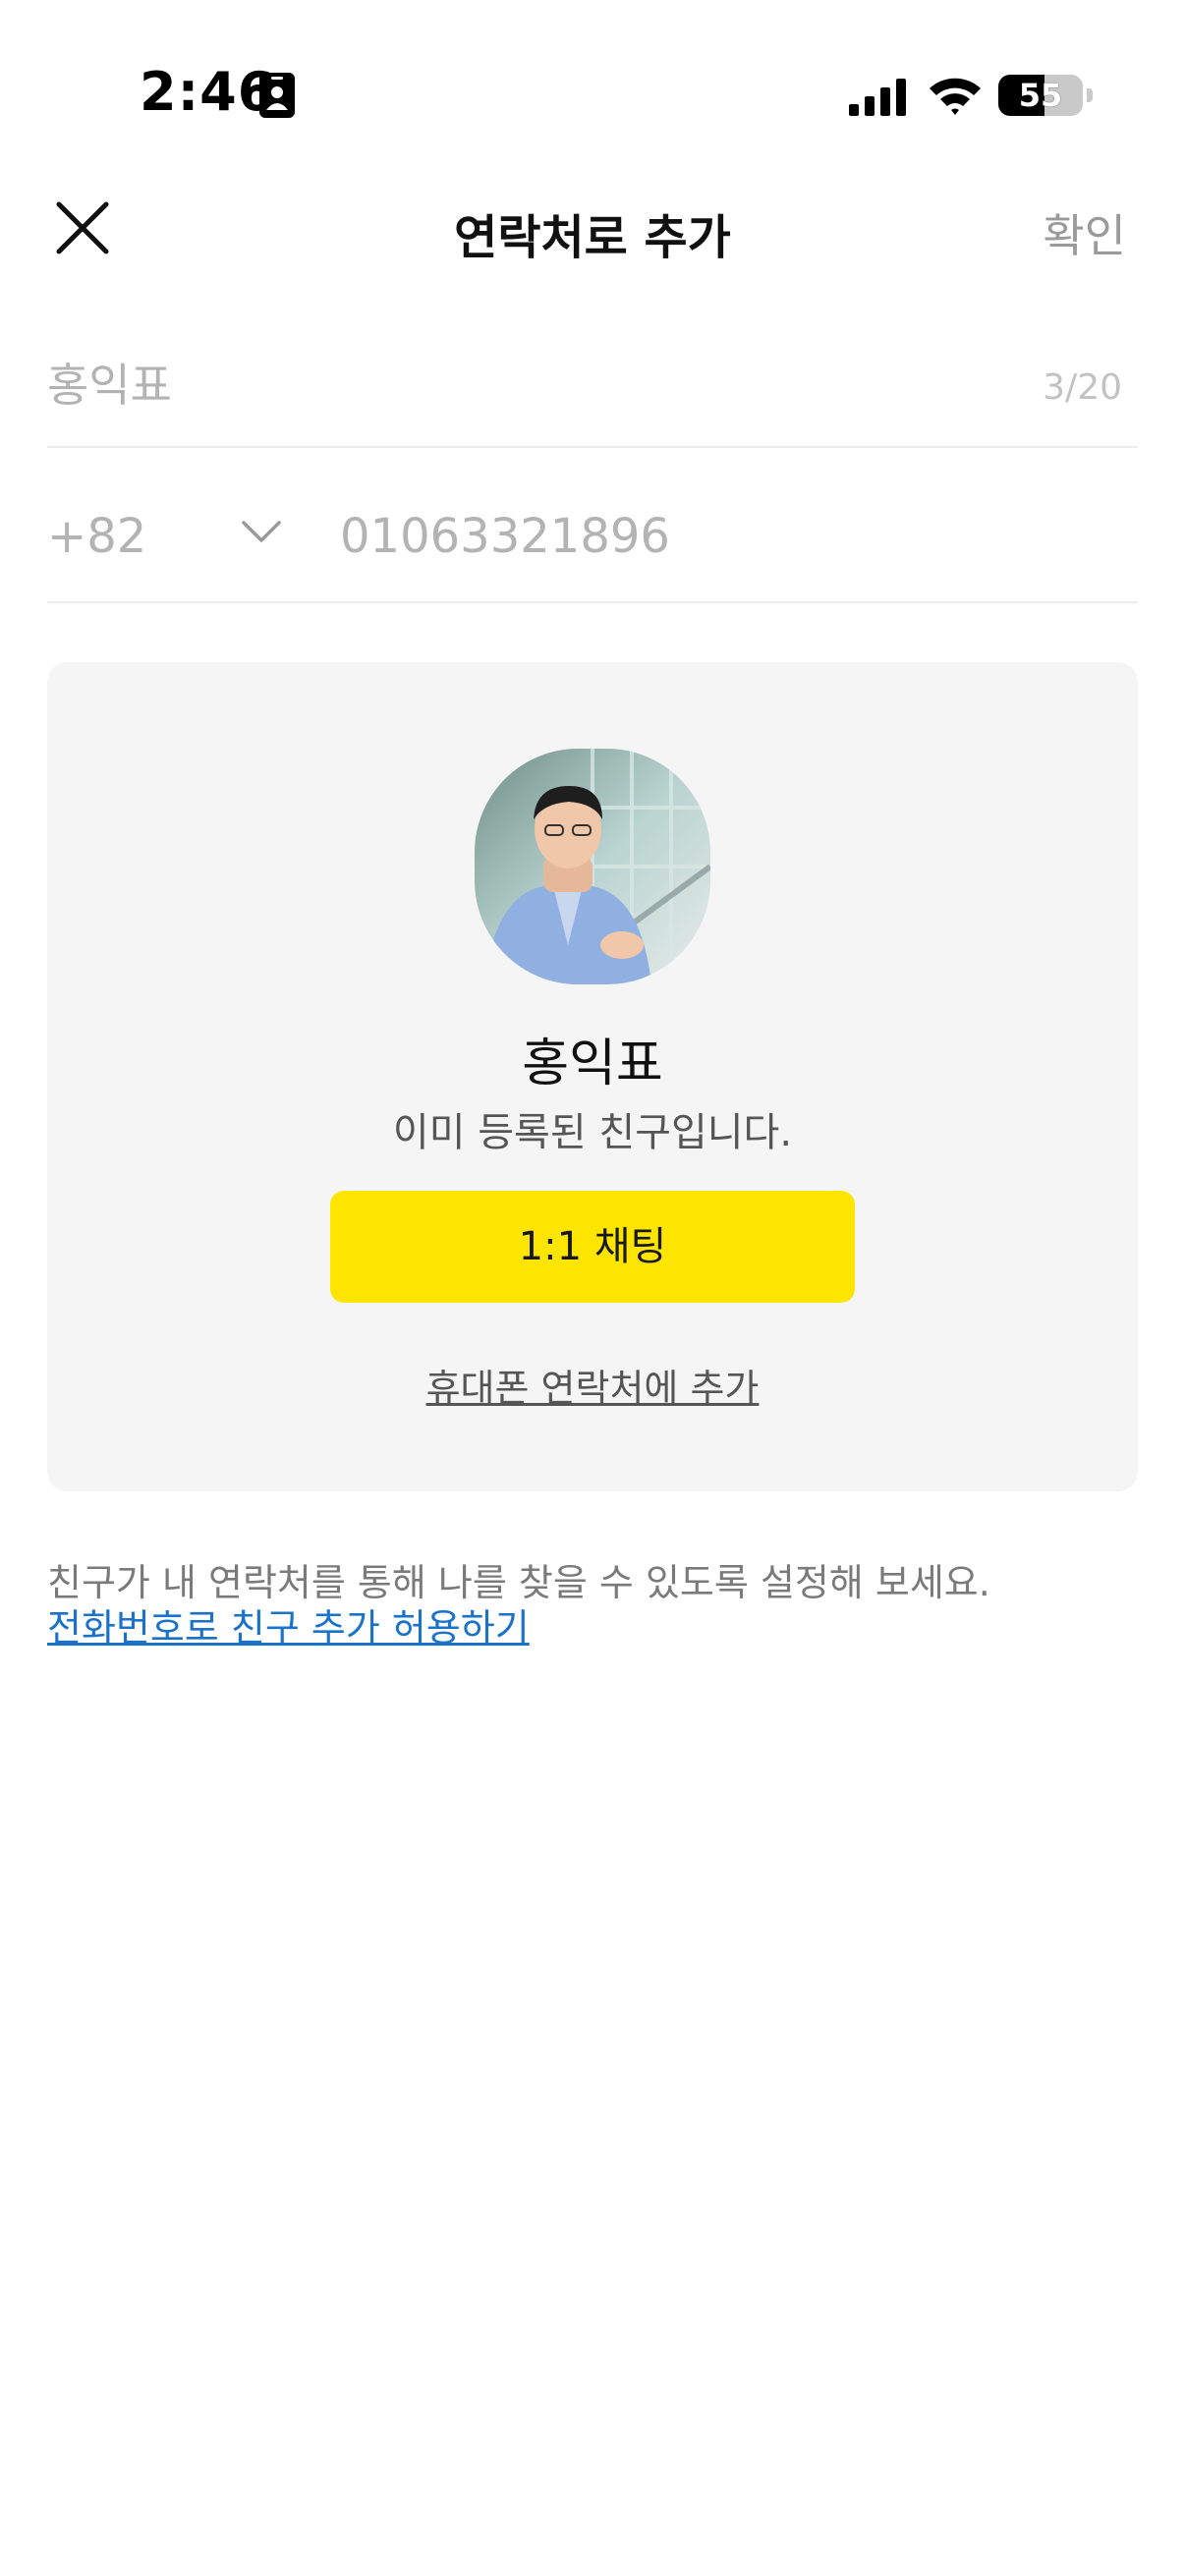 The width and height of the screenshot is (1185, 2576). Describe the element at coordinates (1083, 387) in the screenshot. I see `name-char-counter: 3/20` at that location.